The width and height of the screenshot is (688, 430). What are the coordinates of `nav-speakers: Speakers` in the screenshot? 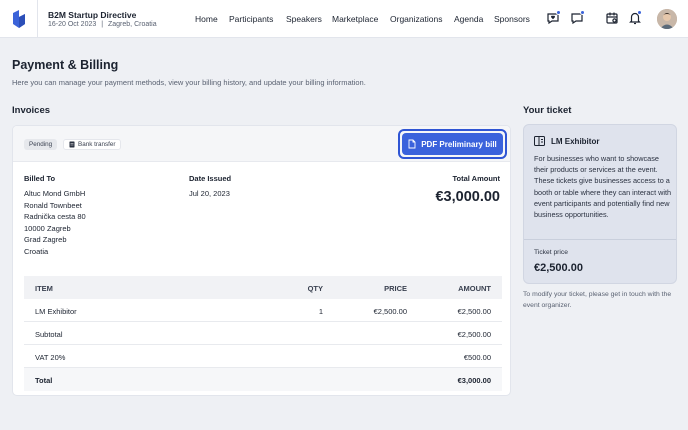 It's located at (304, 19).